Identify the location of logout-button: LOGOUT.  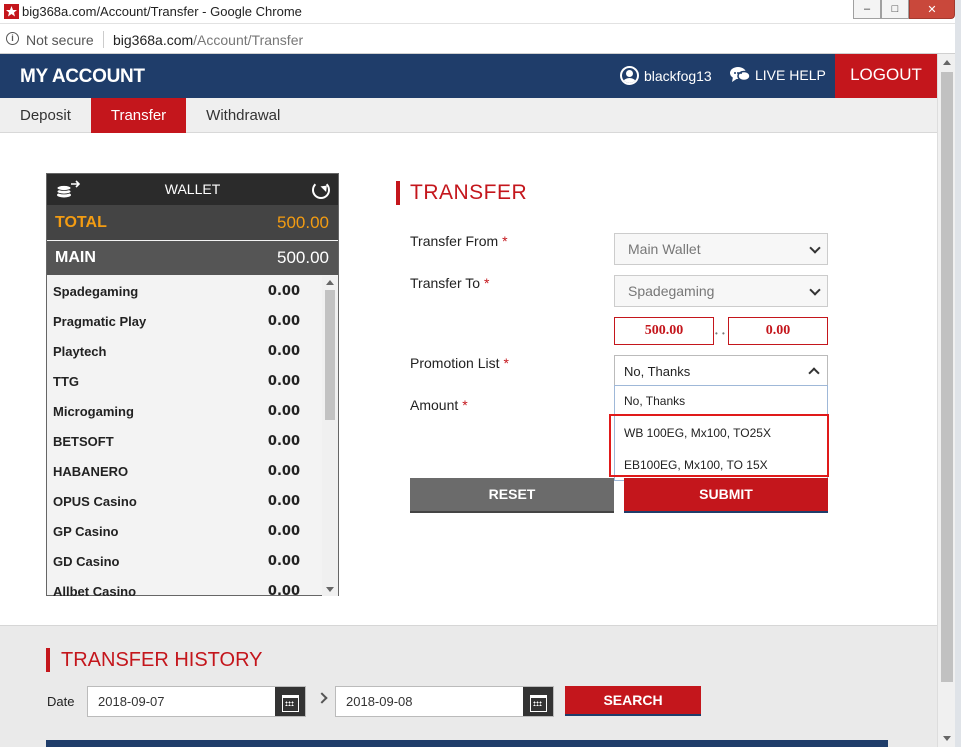
(886, 76).